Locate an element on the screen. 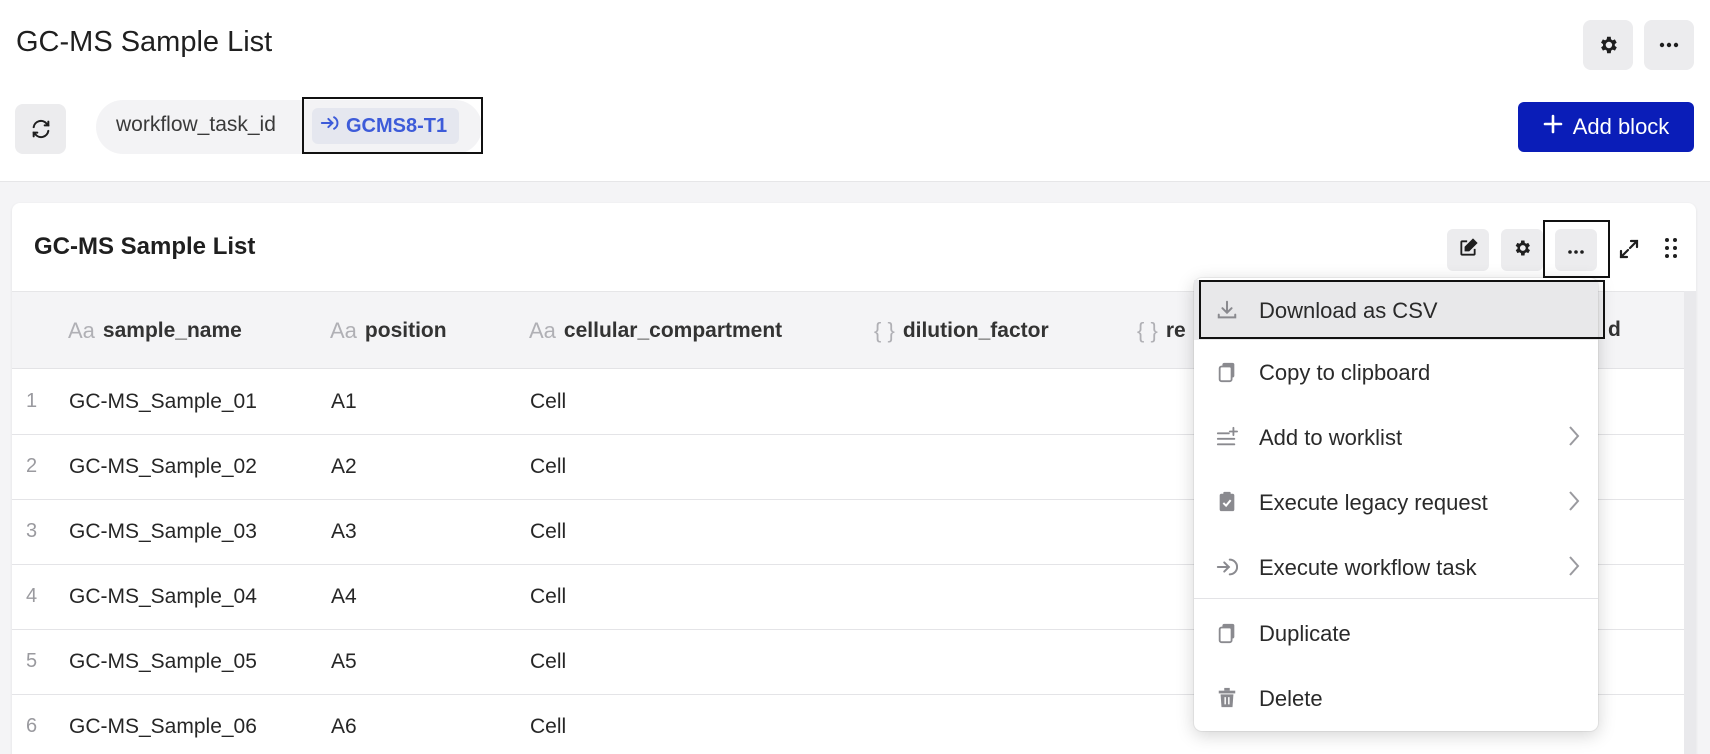 The width and height of the screenshot is (1710, 754). block-title: GC-MS Sample List is located at coordinates (145, 246).